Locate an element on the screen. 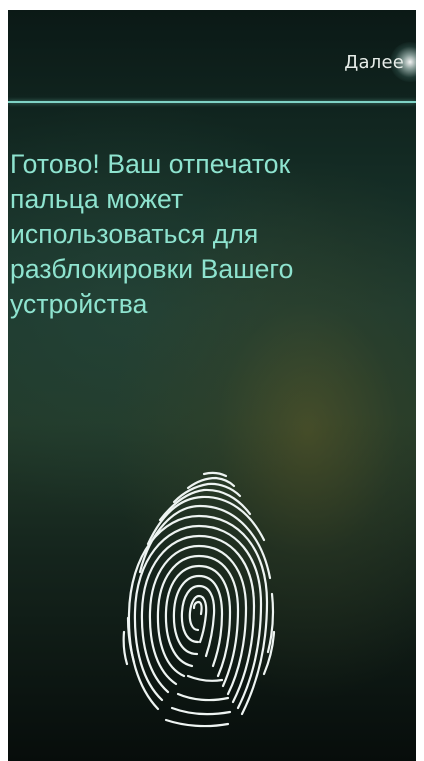  header-divider is located at coordinates (212, 102).